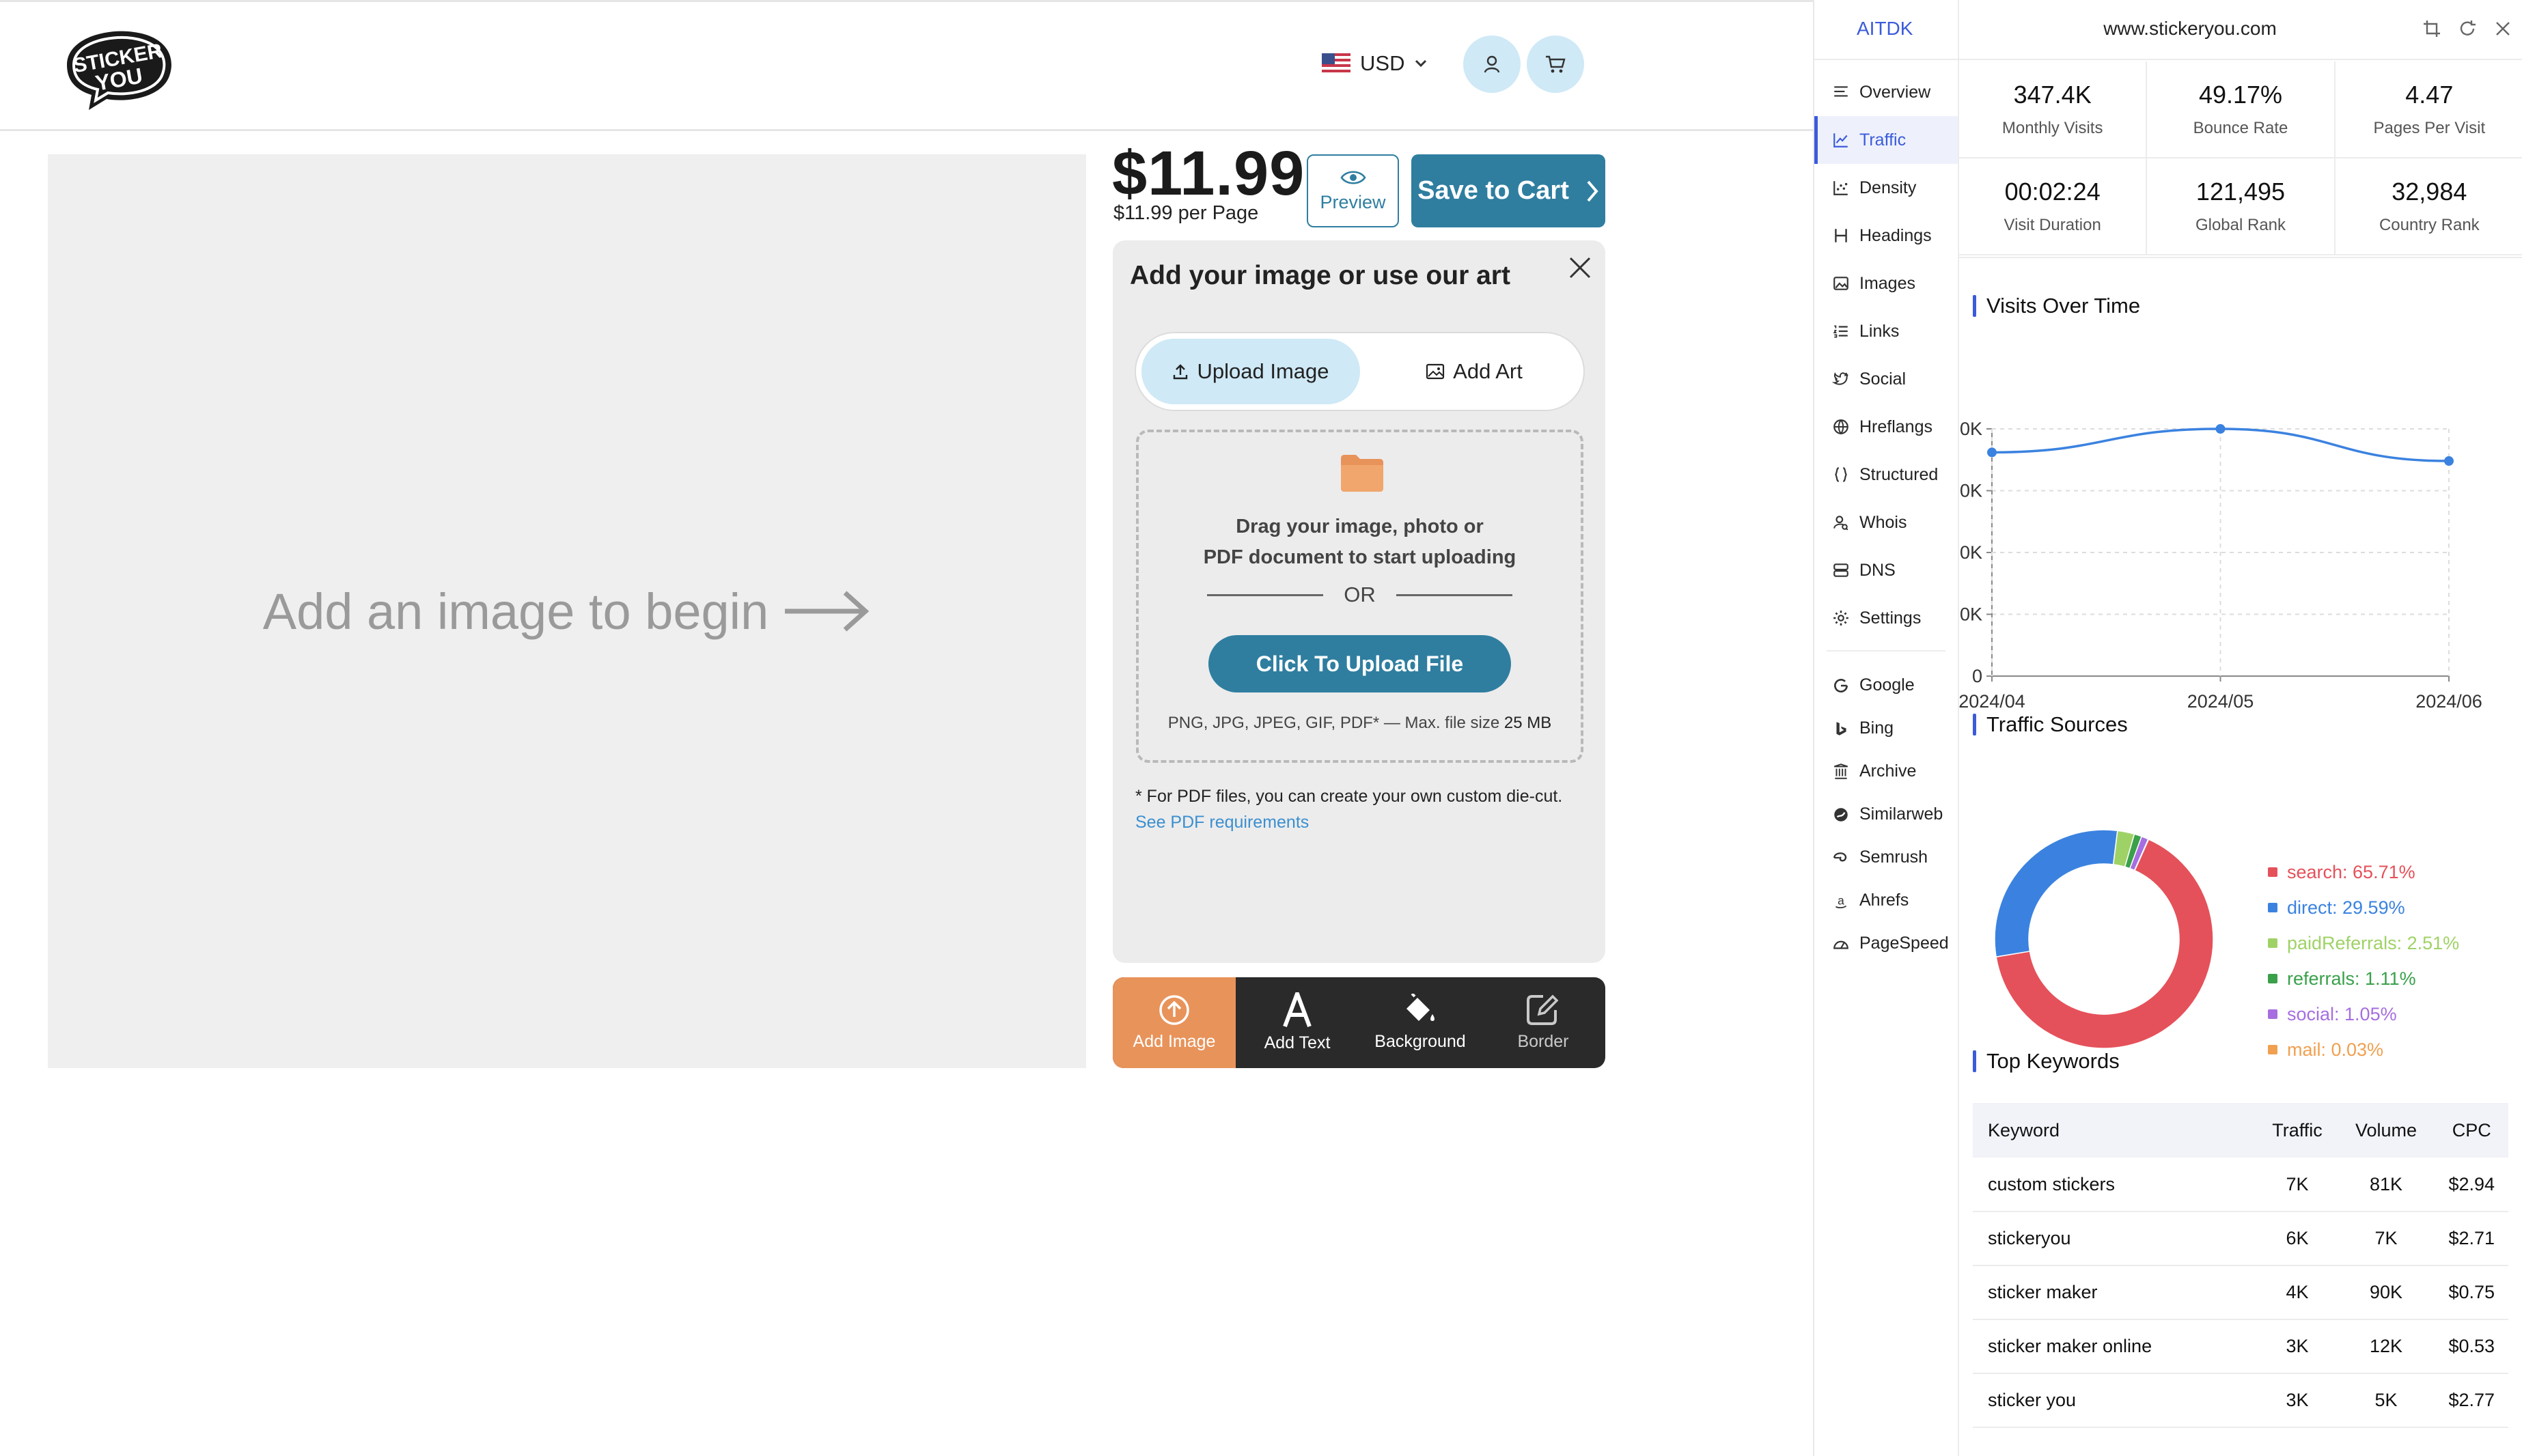  Describe the element at coordinates (1886, 331) in the screenshot. I see `sidebar-item-links: Links` at that location.